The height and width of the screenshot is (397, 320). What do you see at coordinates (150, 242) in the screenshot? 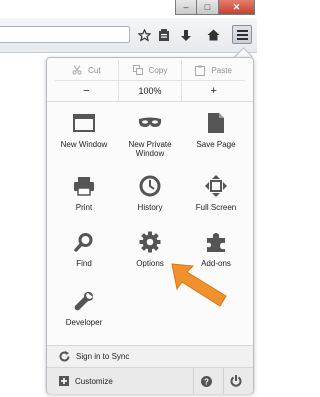
I see `gear-icon` at bounding box center [150, 242].